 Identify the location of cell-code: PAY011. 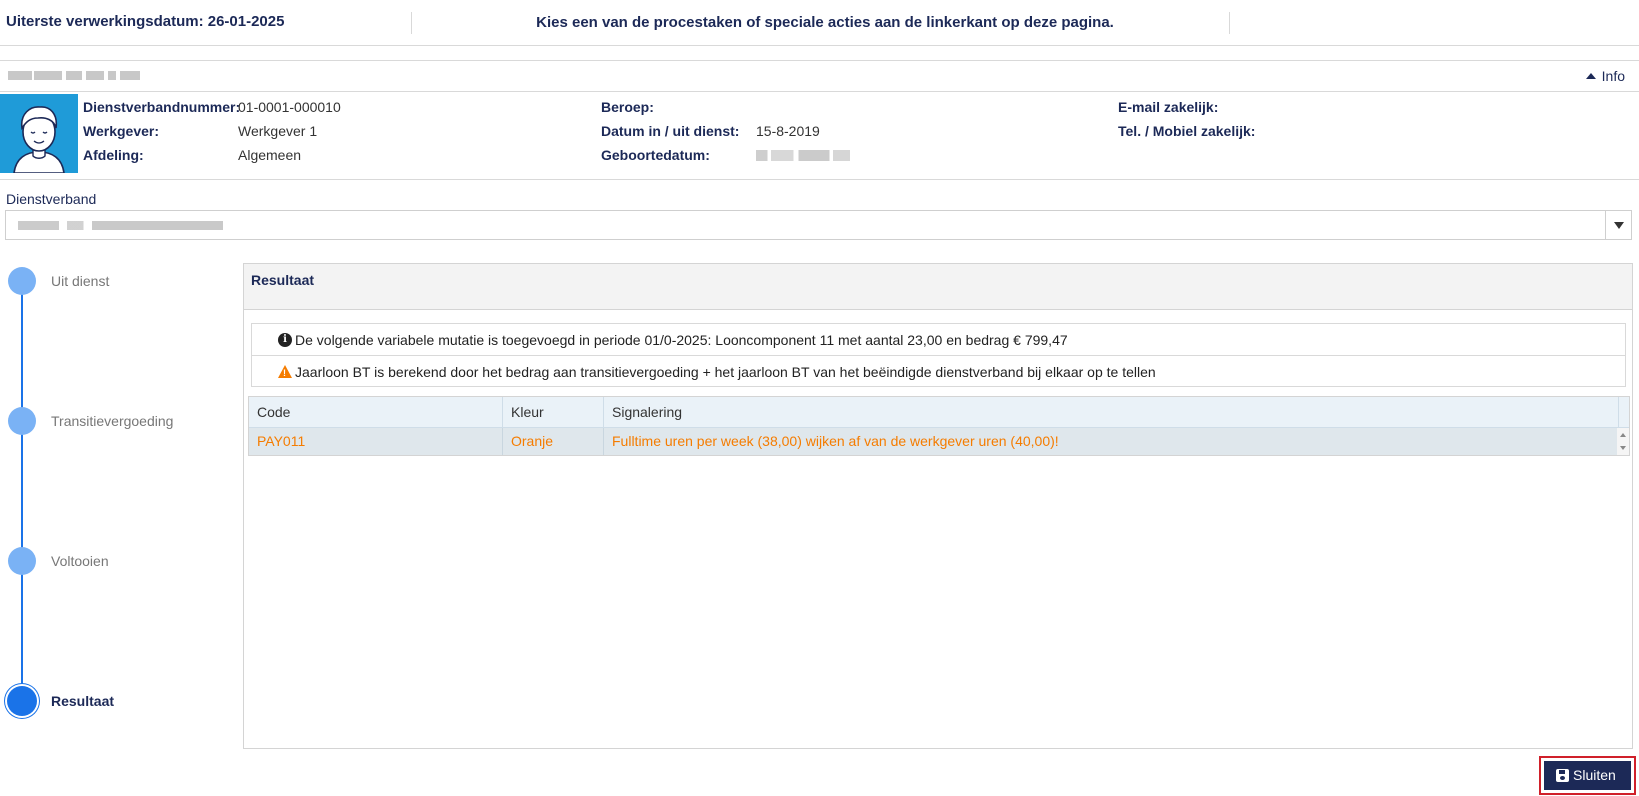
(376, 441).